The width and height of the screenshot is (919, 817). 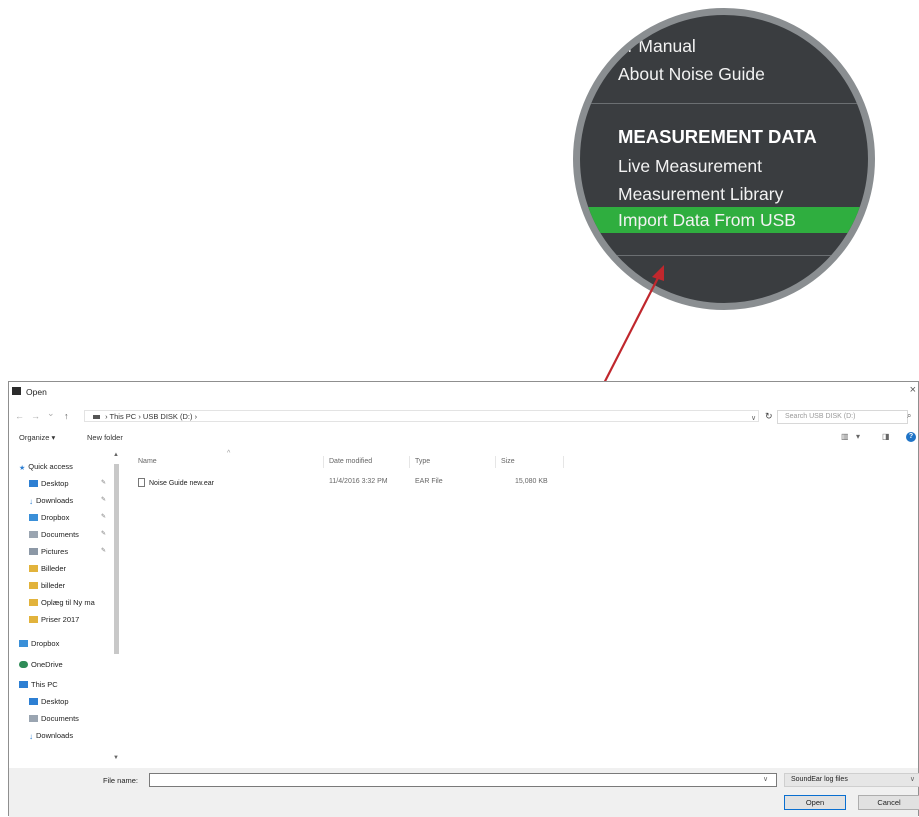 What do you see at coordinates (36, 392) in the screenshot?
I see `dialog-title: Open` at bounding box center [36, 392].